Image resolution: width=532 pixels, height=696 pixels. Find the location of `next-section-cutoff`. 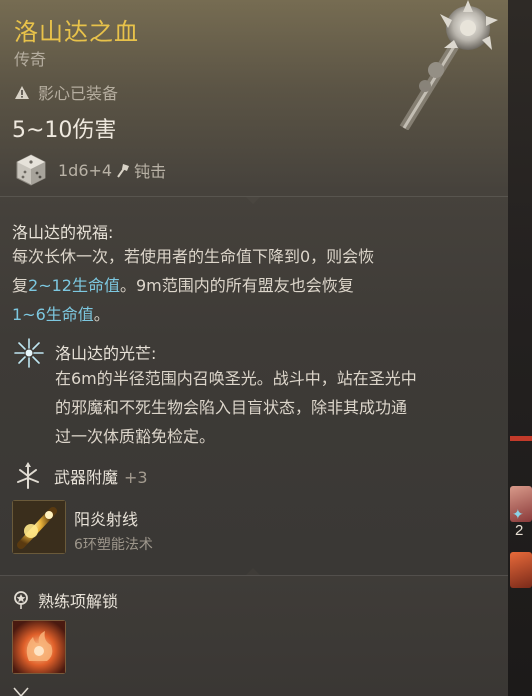

next-section-cutoff is located at coordinates (21, 691).